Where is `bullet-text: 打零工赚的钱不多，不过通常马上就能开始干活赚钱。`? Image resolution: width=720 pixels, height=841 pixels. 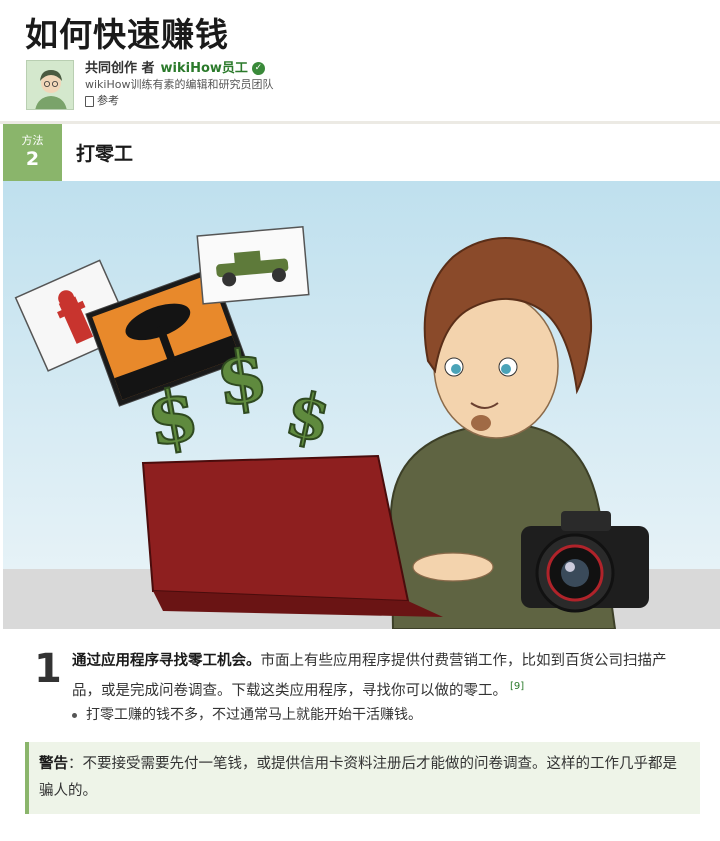 bullet-text: 打零工赚的钱不多，不过通常马上就能开始干活赚钱。 is located at coordinates (254, 715).